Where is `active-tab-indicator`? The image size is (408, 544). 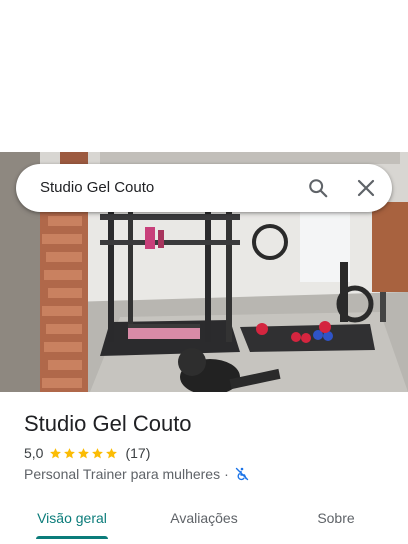
active-tab-indicator is located at coordinates (72, 537).